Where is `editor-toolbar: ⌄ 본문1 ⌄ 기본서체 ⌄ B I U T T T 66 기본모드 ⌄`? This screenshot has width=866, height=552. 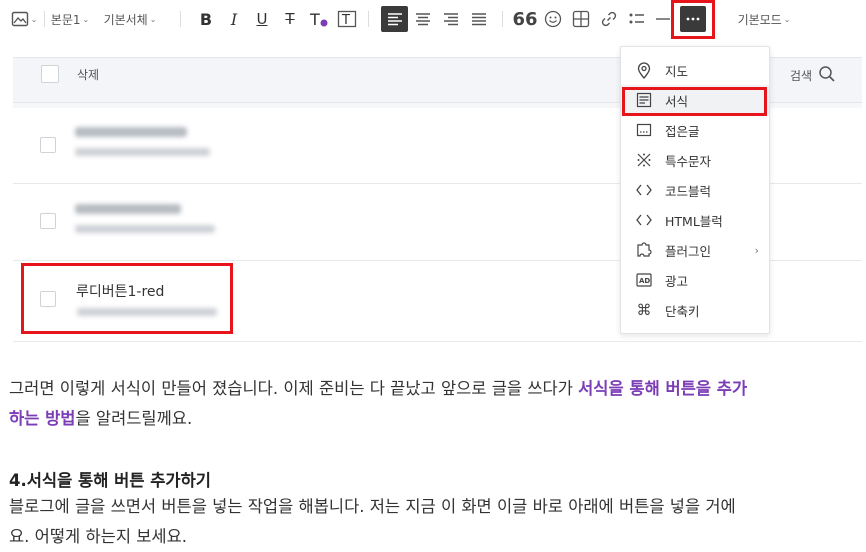 editor-toolbar: ⌄ 본문1 ⌄ 기본서체 ⌄ B I U T T T 66 기본모드 ⌄ is located at coordinates (433, 19).